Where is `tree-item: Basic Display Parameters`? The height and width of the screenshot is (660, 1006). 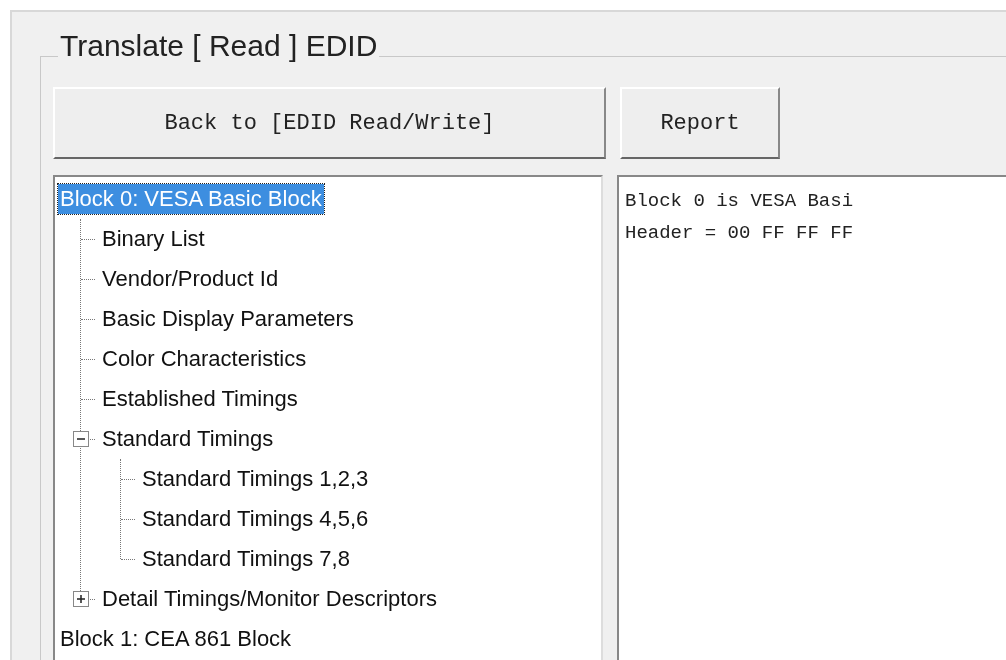 tree-item: Basic Display Parameters is located at coordinates (228, 319).